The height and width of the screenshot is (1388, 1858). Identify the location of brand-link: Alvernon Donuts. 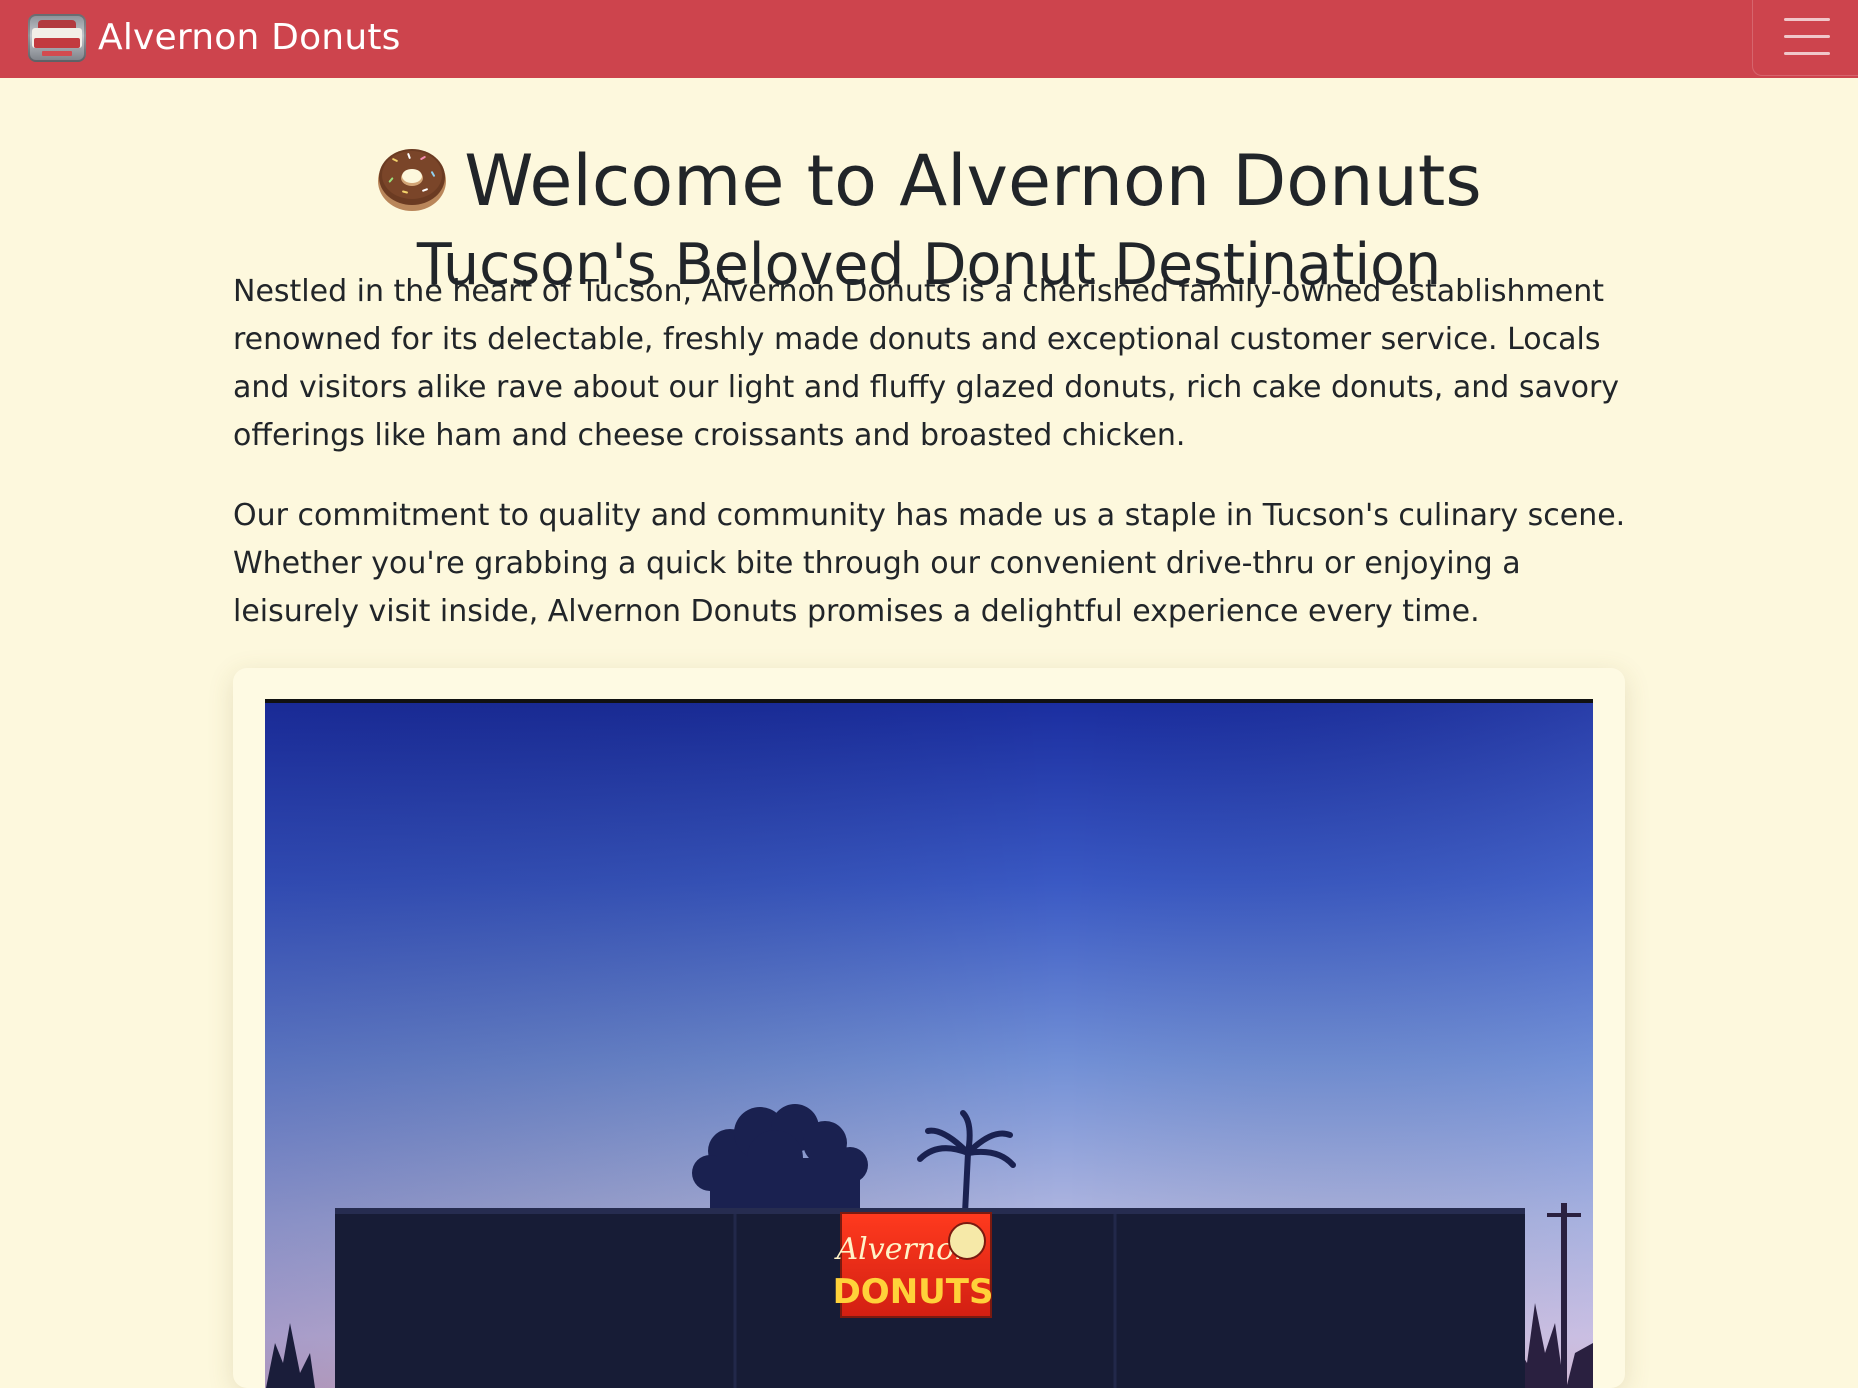
(214, 38).